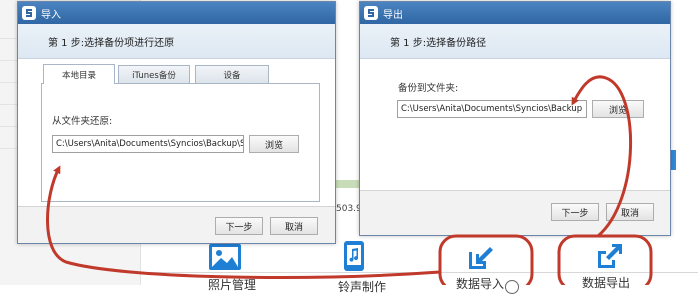  I want to click on import-titlebar: 导入, so click(176, 13).